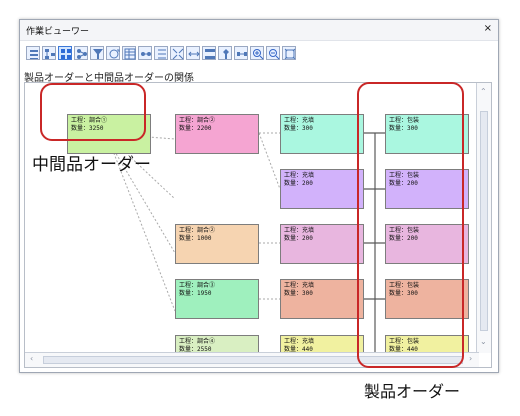 This screenshot has height=416, width=520. I want to click on refresh-icon, so click(113, 53).